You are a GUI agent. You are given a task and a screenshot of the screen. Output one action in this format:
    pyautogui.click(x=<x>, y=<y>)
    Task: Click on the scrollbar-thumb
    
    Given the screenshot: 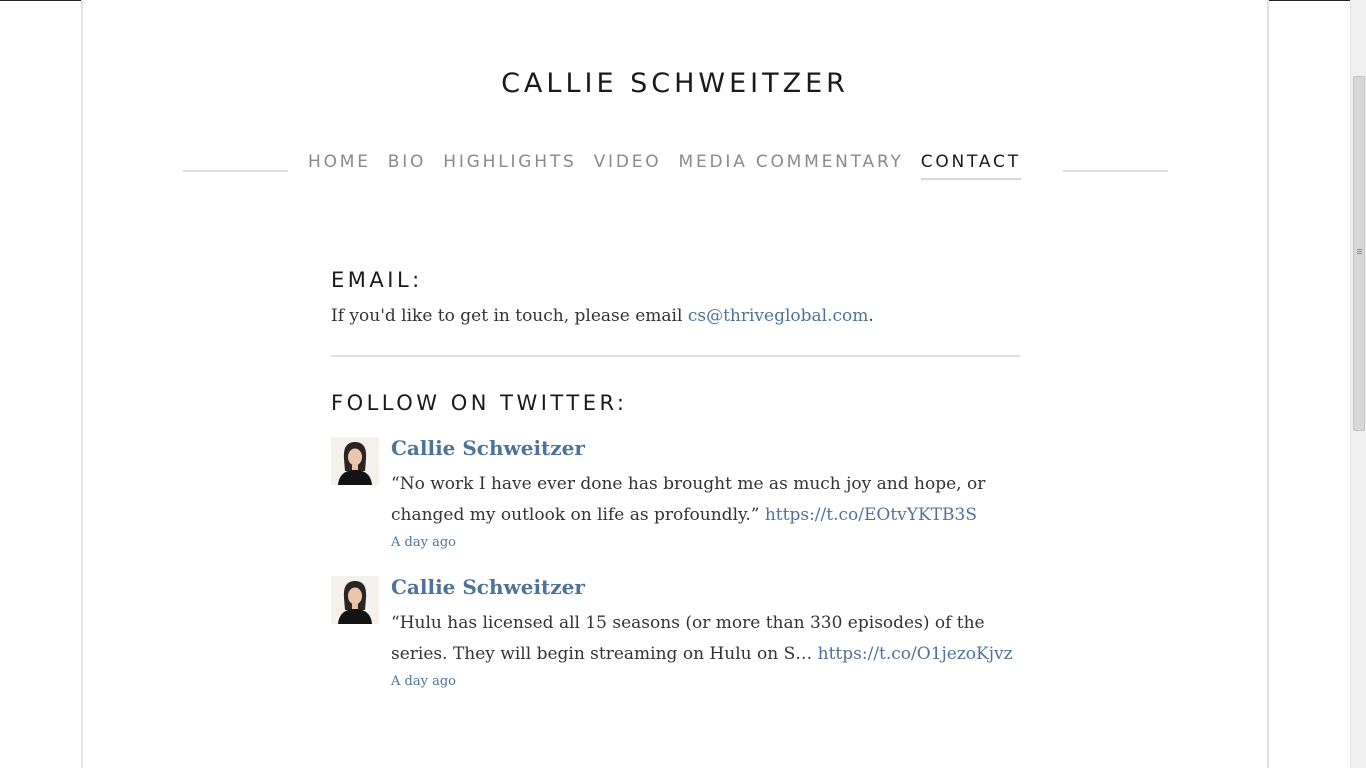 What is the action you would take?
    pyautogui.click(x=1359, y=253)
    